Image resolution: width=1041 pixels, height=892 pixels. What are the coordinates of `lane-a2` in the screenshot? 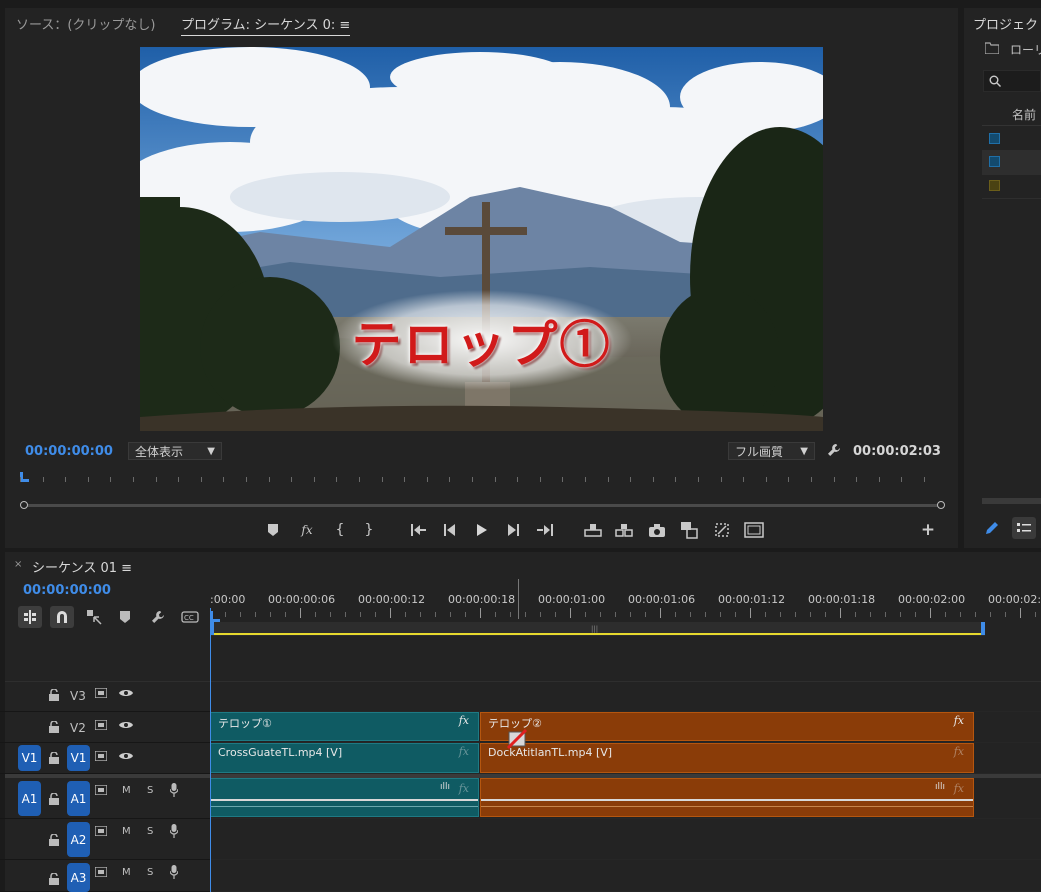 It's located at (625, 839).